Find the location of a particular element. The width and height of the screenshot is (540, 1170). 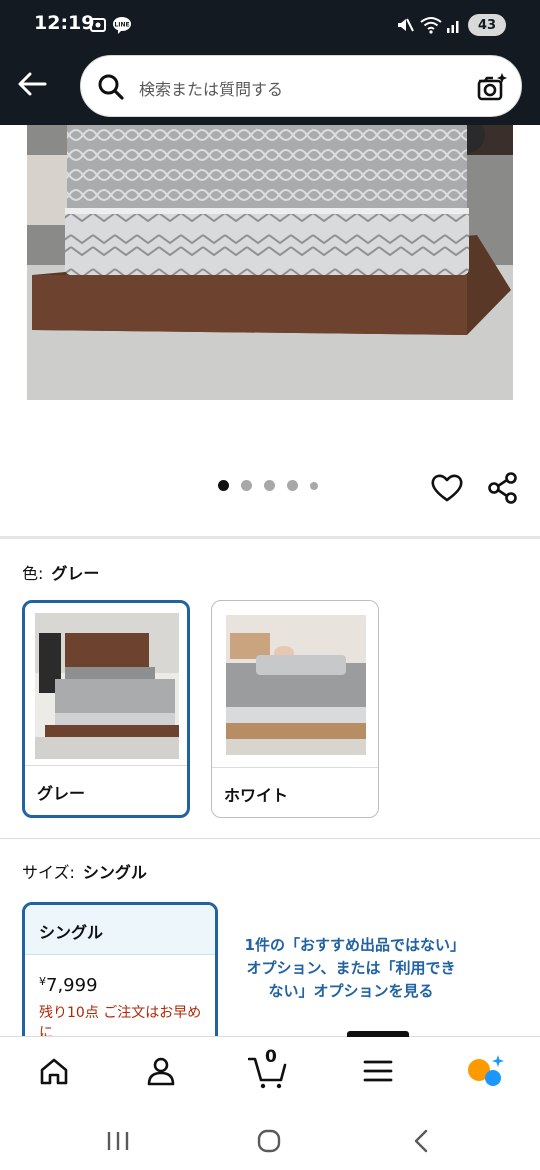

color-option-label: 色: グレー is located at coordinates (60, 572).